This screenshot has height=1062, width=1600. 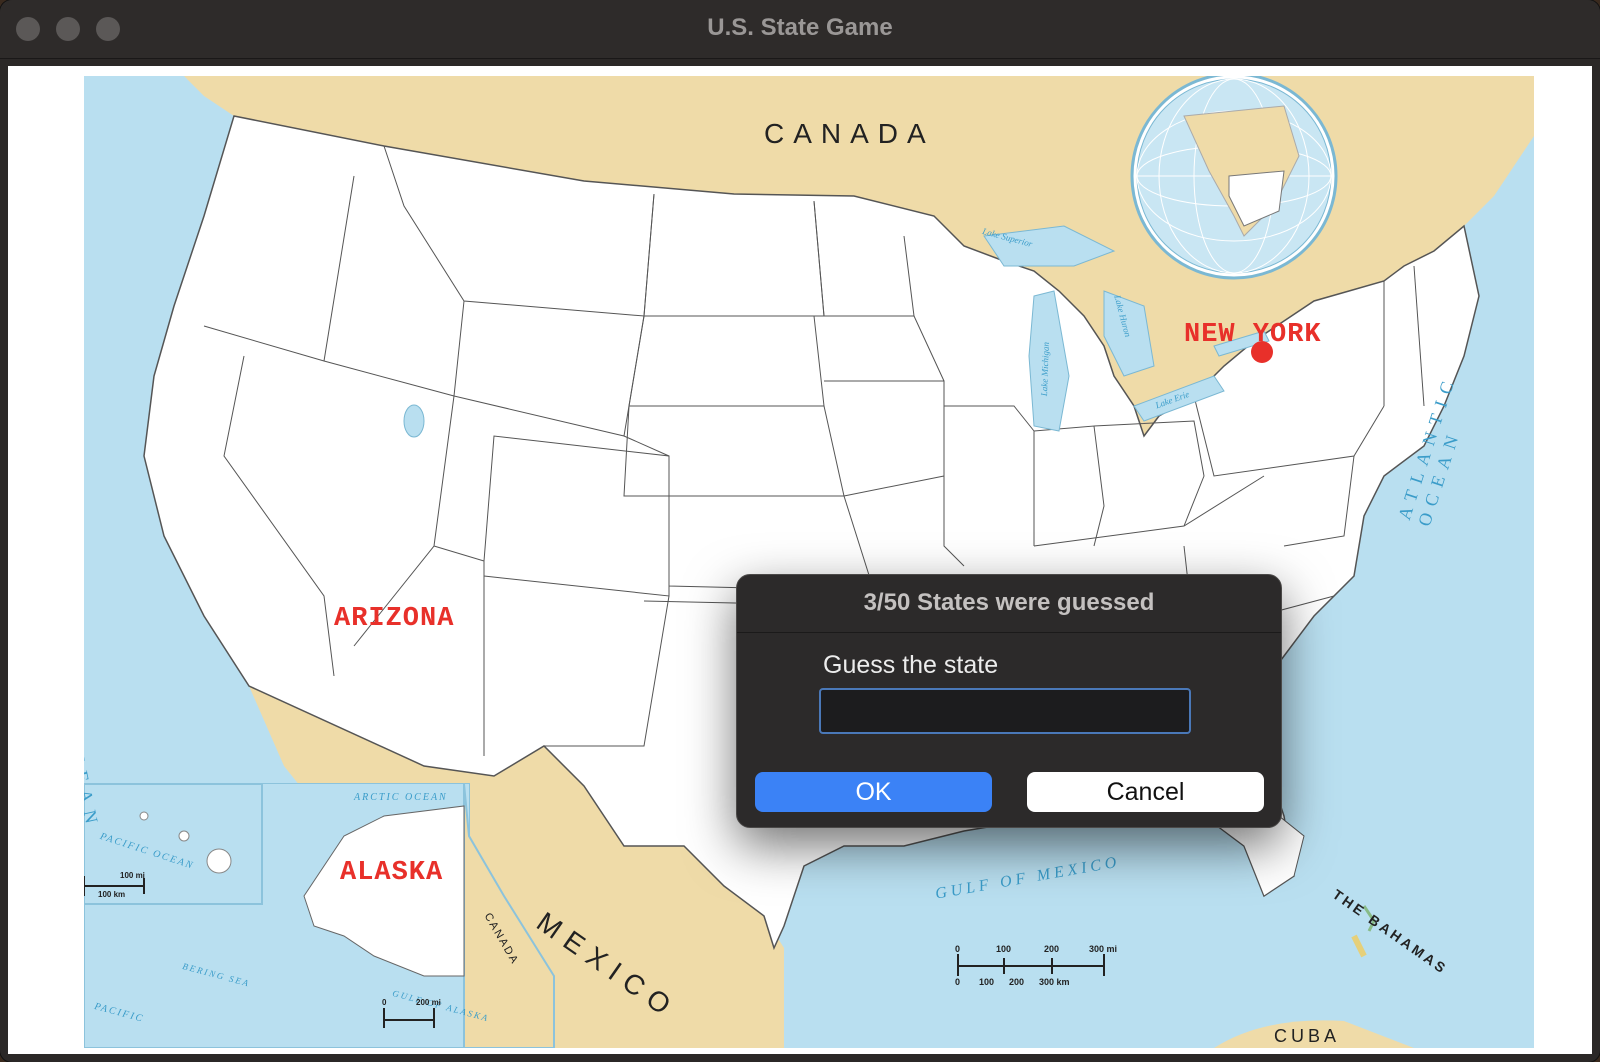 What do you see at coordinates (1045, 369) in the screenshot?
I see `lake-michigan-label: Lake Michigan` at bounding box center [1045, 369].